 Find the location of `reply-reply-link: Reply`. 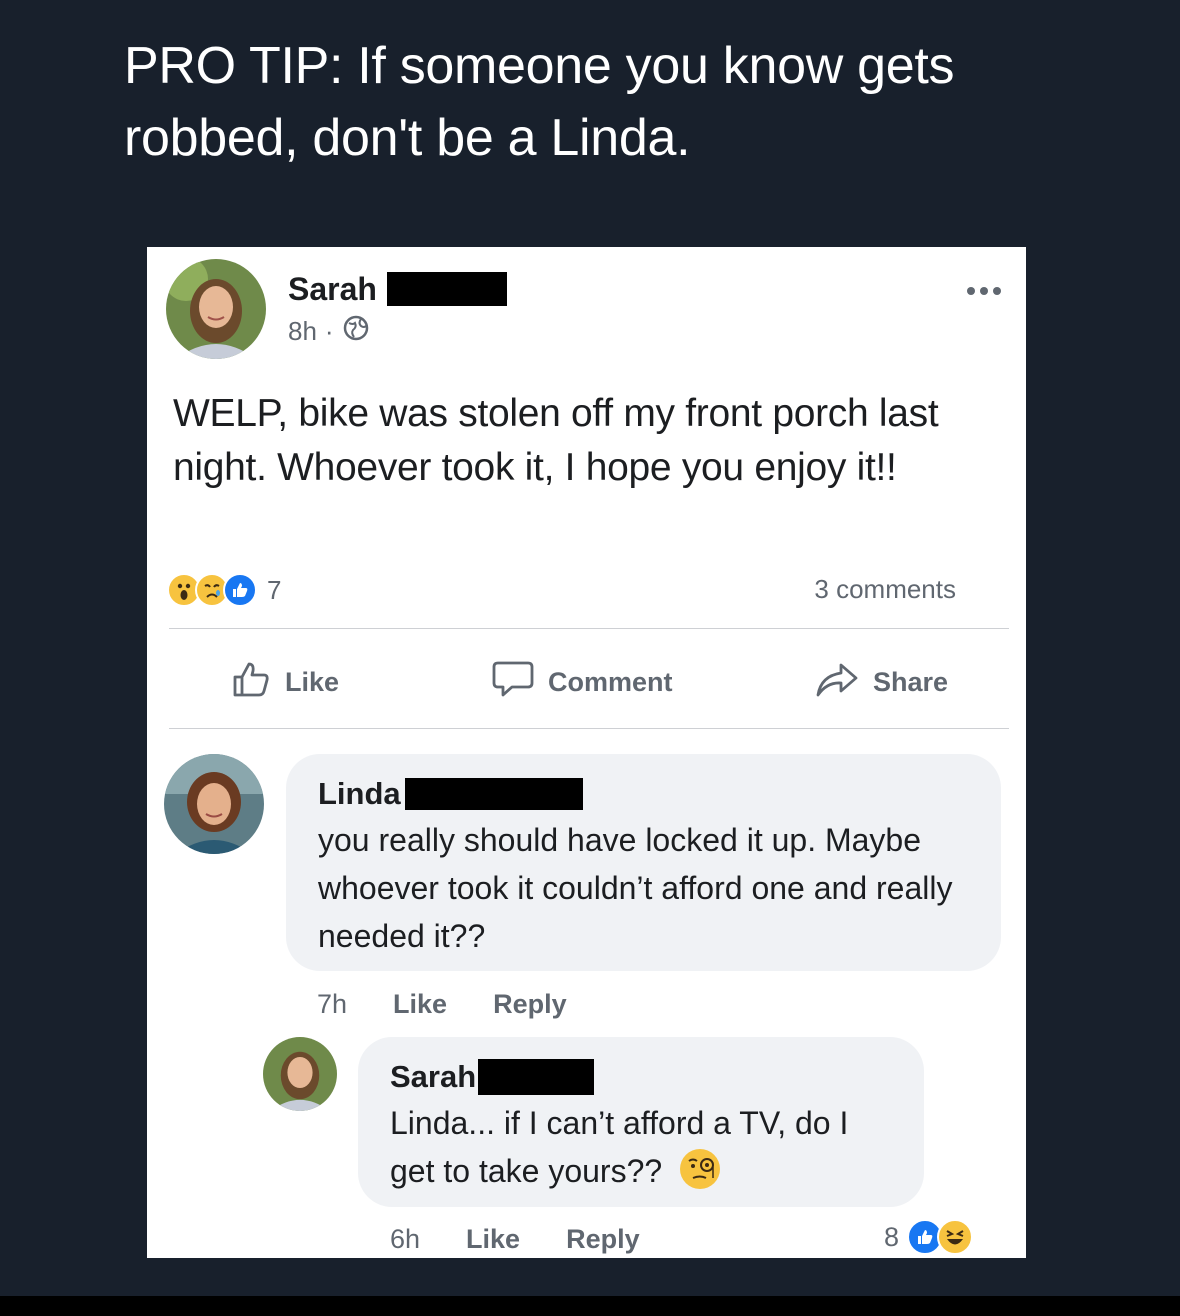

reply-reply-link: Reply is located at coordinates (603, 1239).